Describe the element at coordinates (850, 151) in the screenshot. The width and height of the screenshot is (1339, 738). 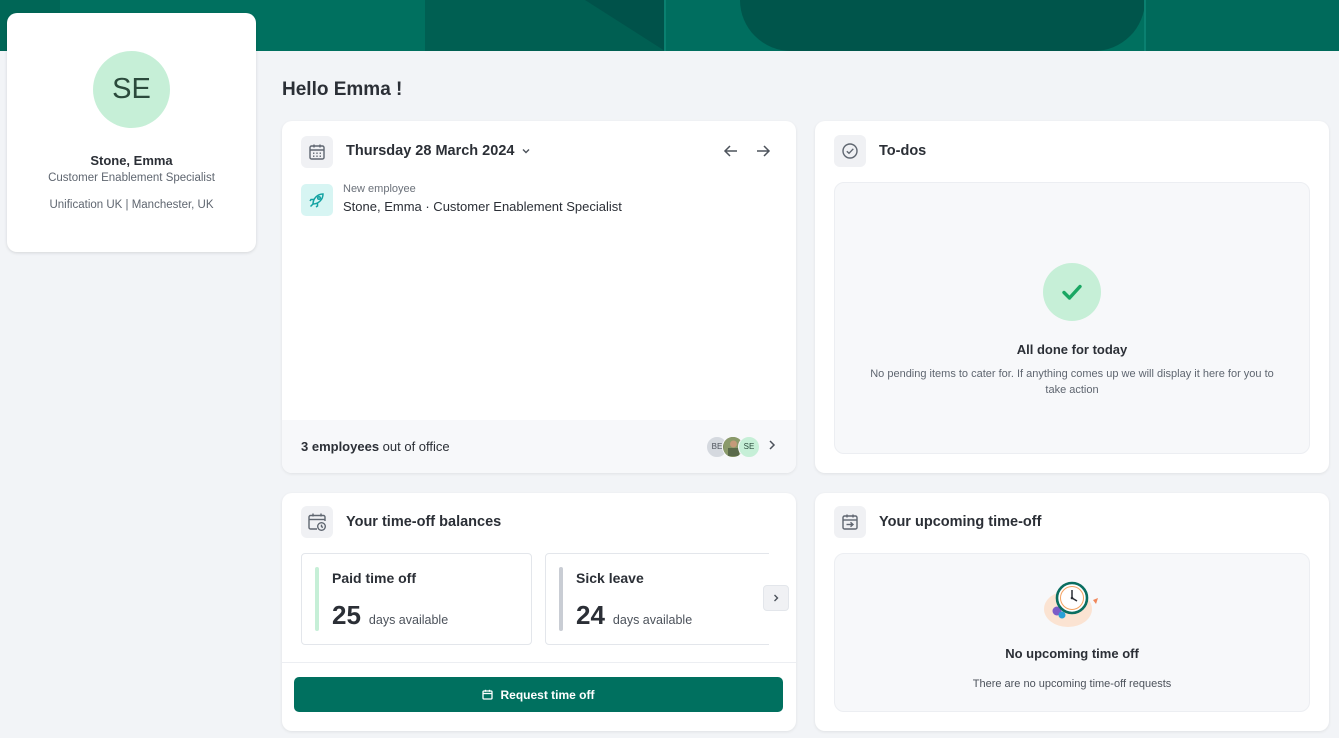
I see `check-circle-icon` at that location.